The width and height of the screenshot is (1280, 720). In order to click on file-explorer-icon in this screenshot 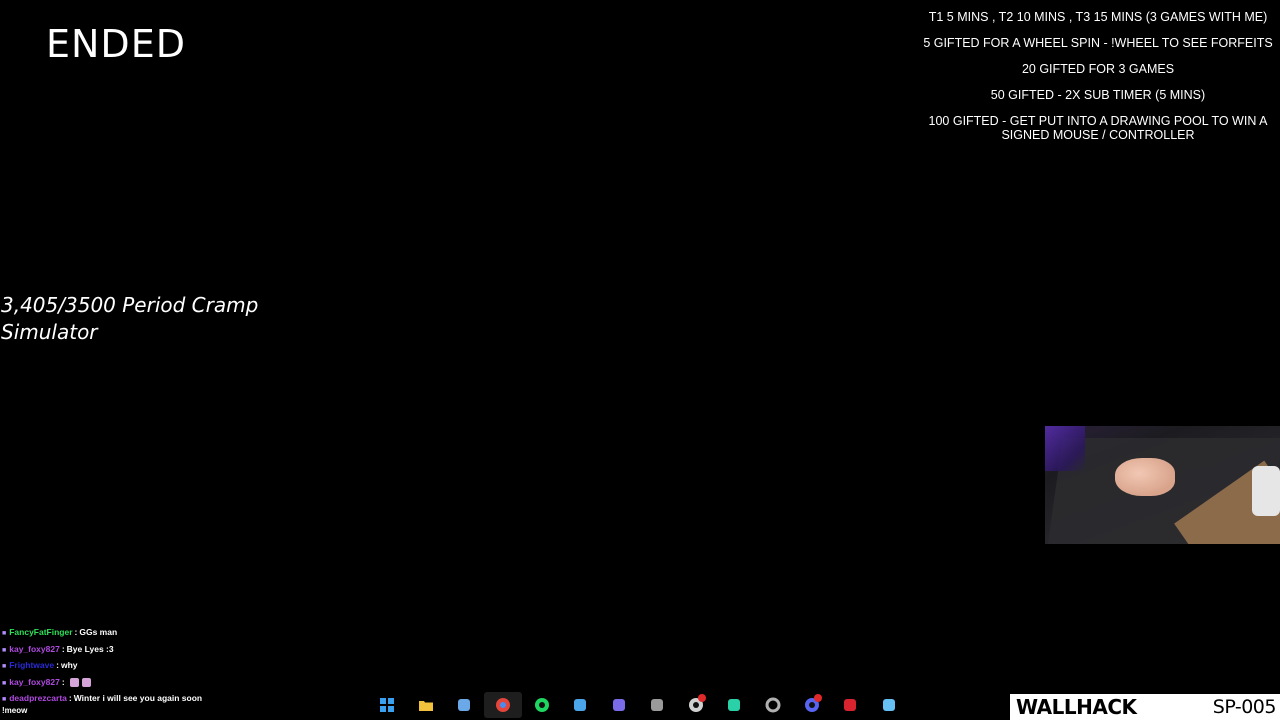, I will do `click(426, 705)`.